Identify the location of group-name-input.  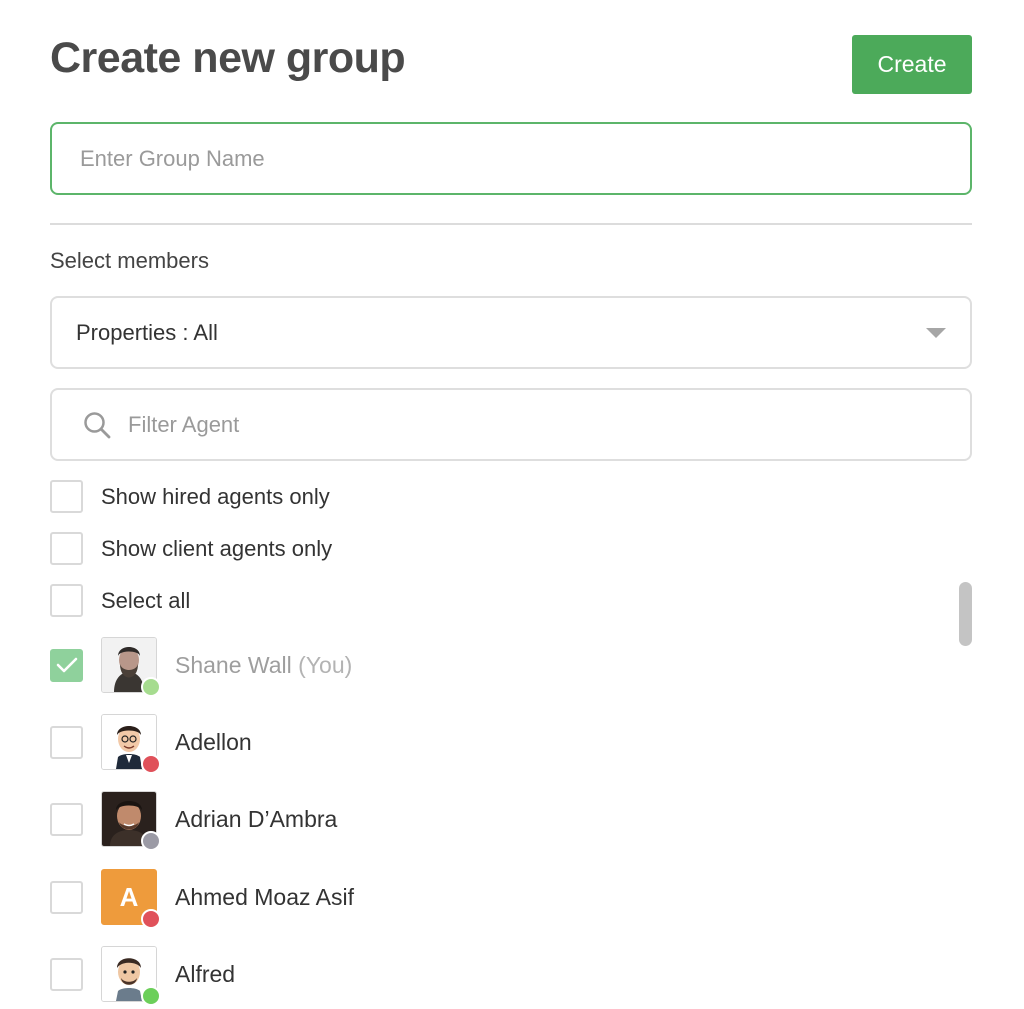
(511, 158).